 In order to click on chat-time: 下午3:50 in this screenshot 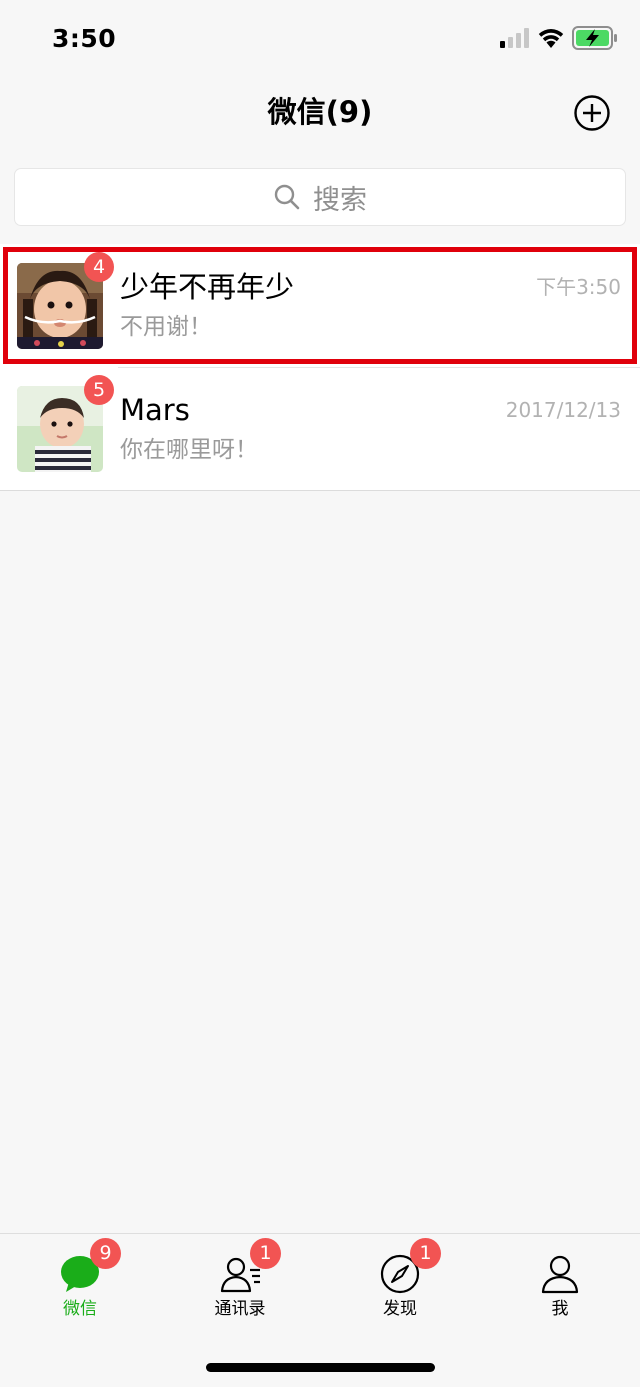, I will do `click(578, 287)`.